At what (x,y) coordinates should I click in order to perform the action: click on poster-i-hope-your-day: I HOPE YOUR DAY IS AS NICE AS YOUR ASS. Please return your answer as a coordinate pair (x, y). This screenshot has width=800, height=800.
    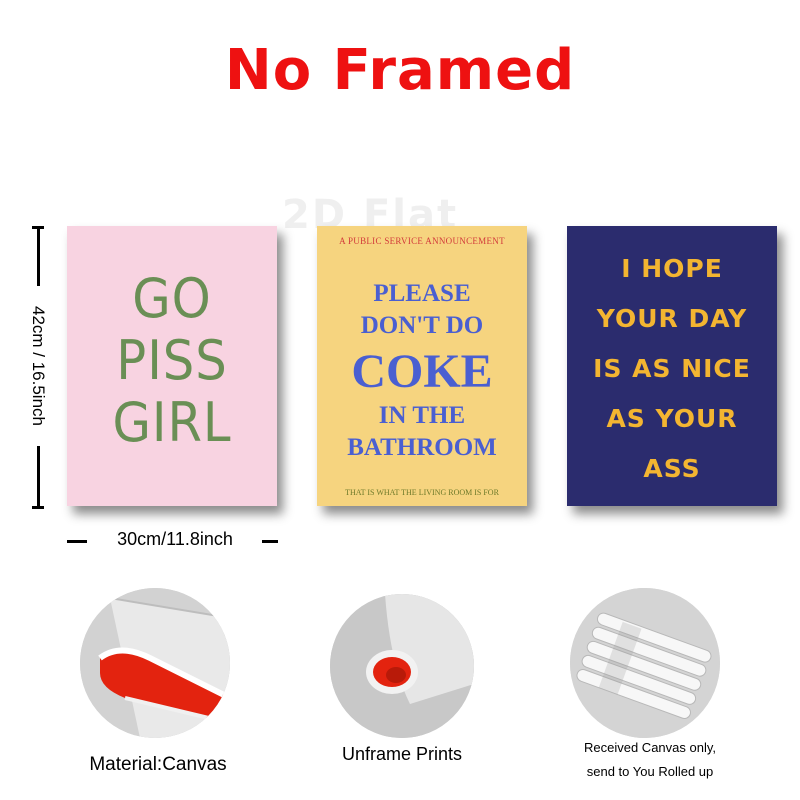
    Looking at the image, I should click on (672, 366).